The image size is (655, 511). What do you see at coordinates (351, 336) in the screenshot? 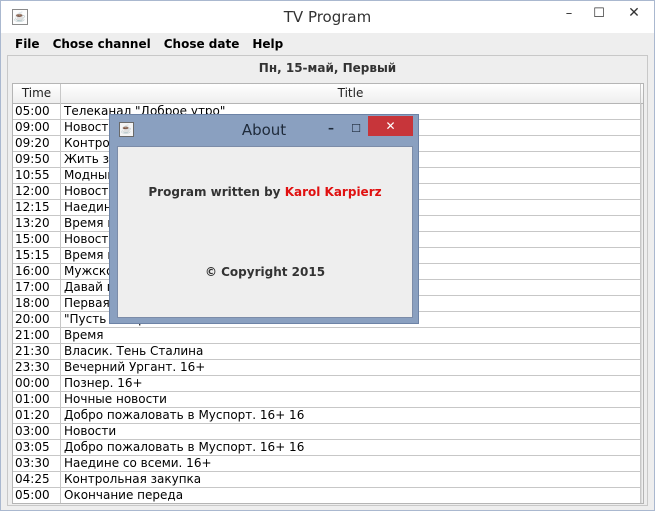
I see `cell-title: Время` at bounding box center [351, 336].